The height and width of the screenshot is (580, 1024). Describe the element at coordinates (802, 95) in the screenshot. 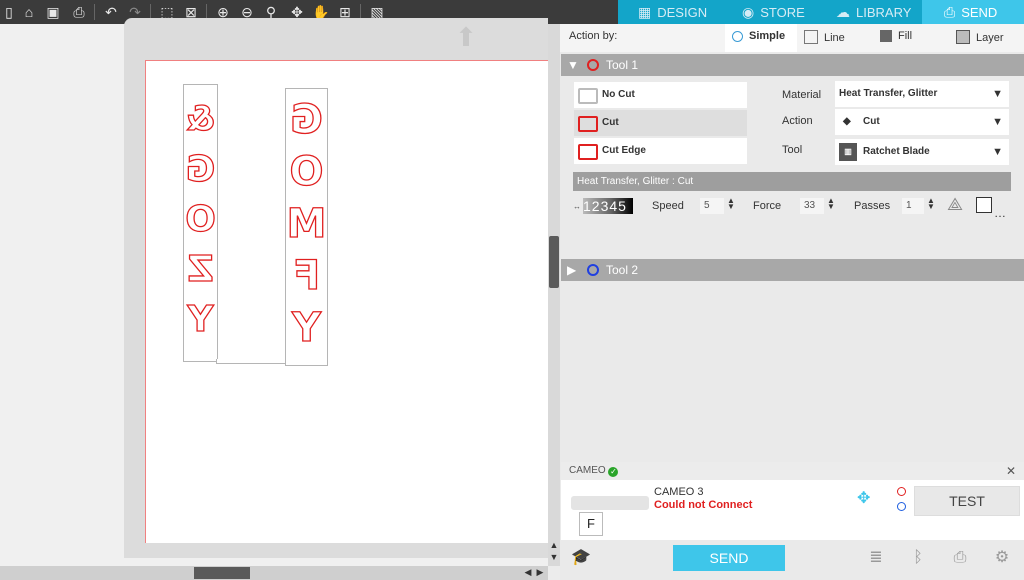

I see `material-label: Material` at that location.